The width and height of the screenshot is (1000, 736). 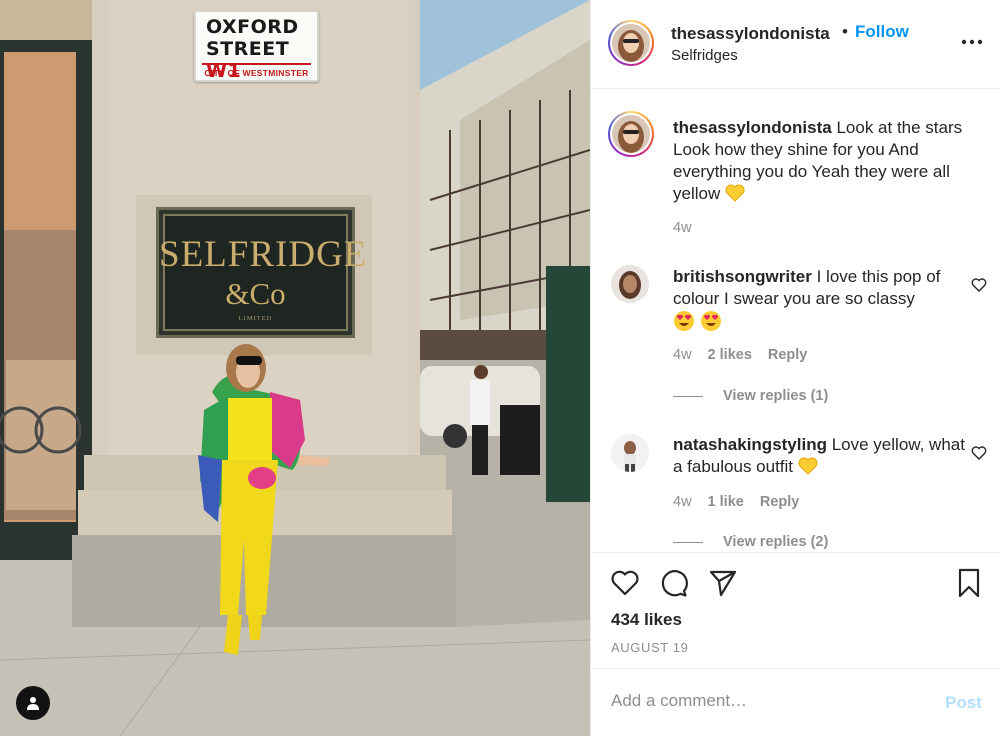 What do you see at coordinates (726, 502) in the screenshot?
I see `comment-likes: 1 like` at bounding box center [726, 502].